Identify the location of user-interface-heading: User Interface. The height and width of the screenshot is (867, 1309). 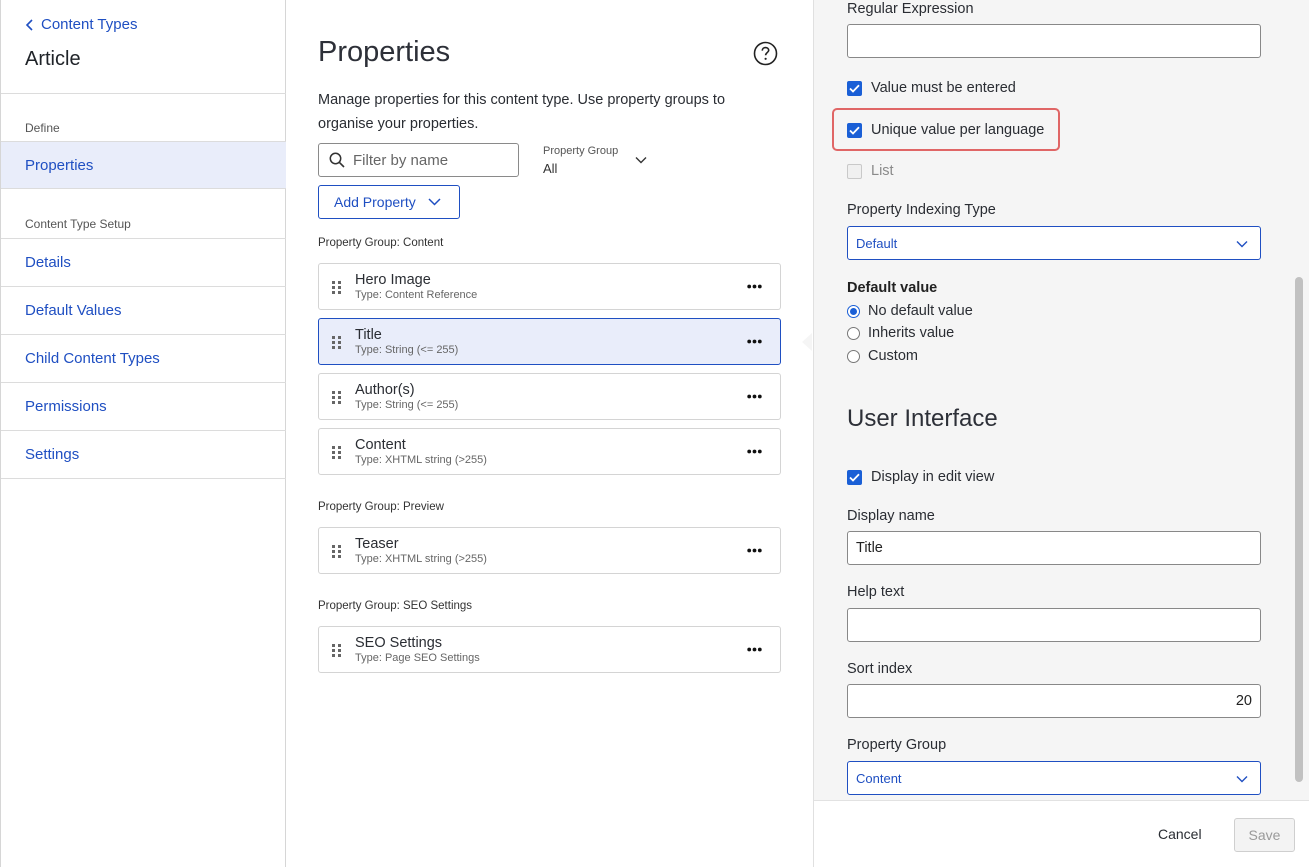
(922, 418).